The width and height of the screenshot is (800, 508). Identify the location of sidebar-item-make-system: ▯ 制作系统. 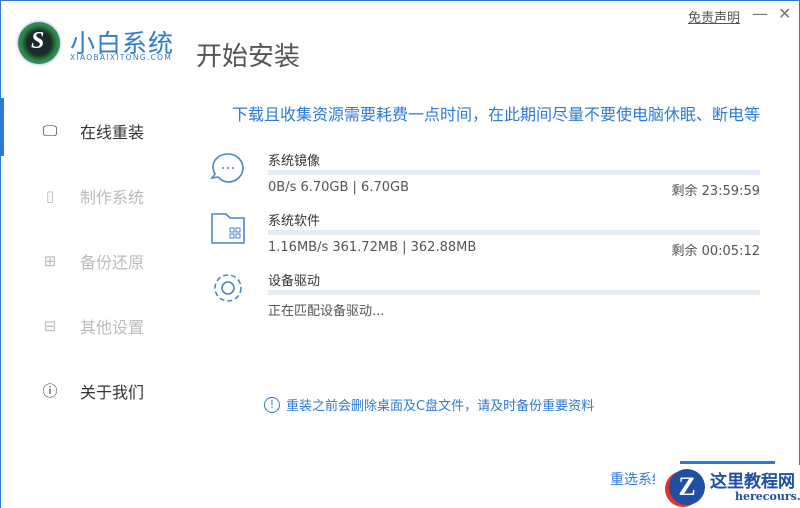
(95, 195).